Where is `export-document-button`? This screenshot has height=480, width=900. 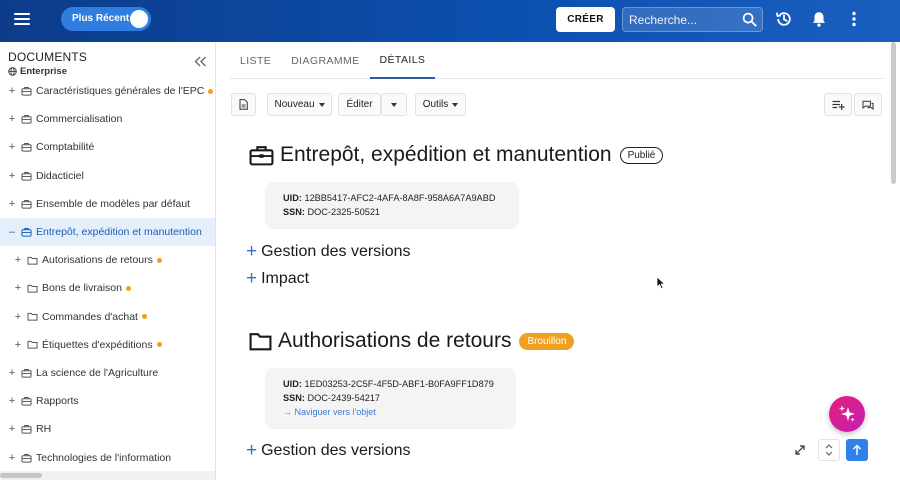
export-document-button is located at coordinates (243, 104).